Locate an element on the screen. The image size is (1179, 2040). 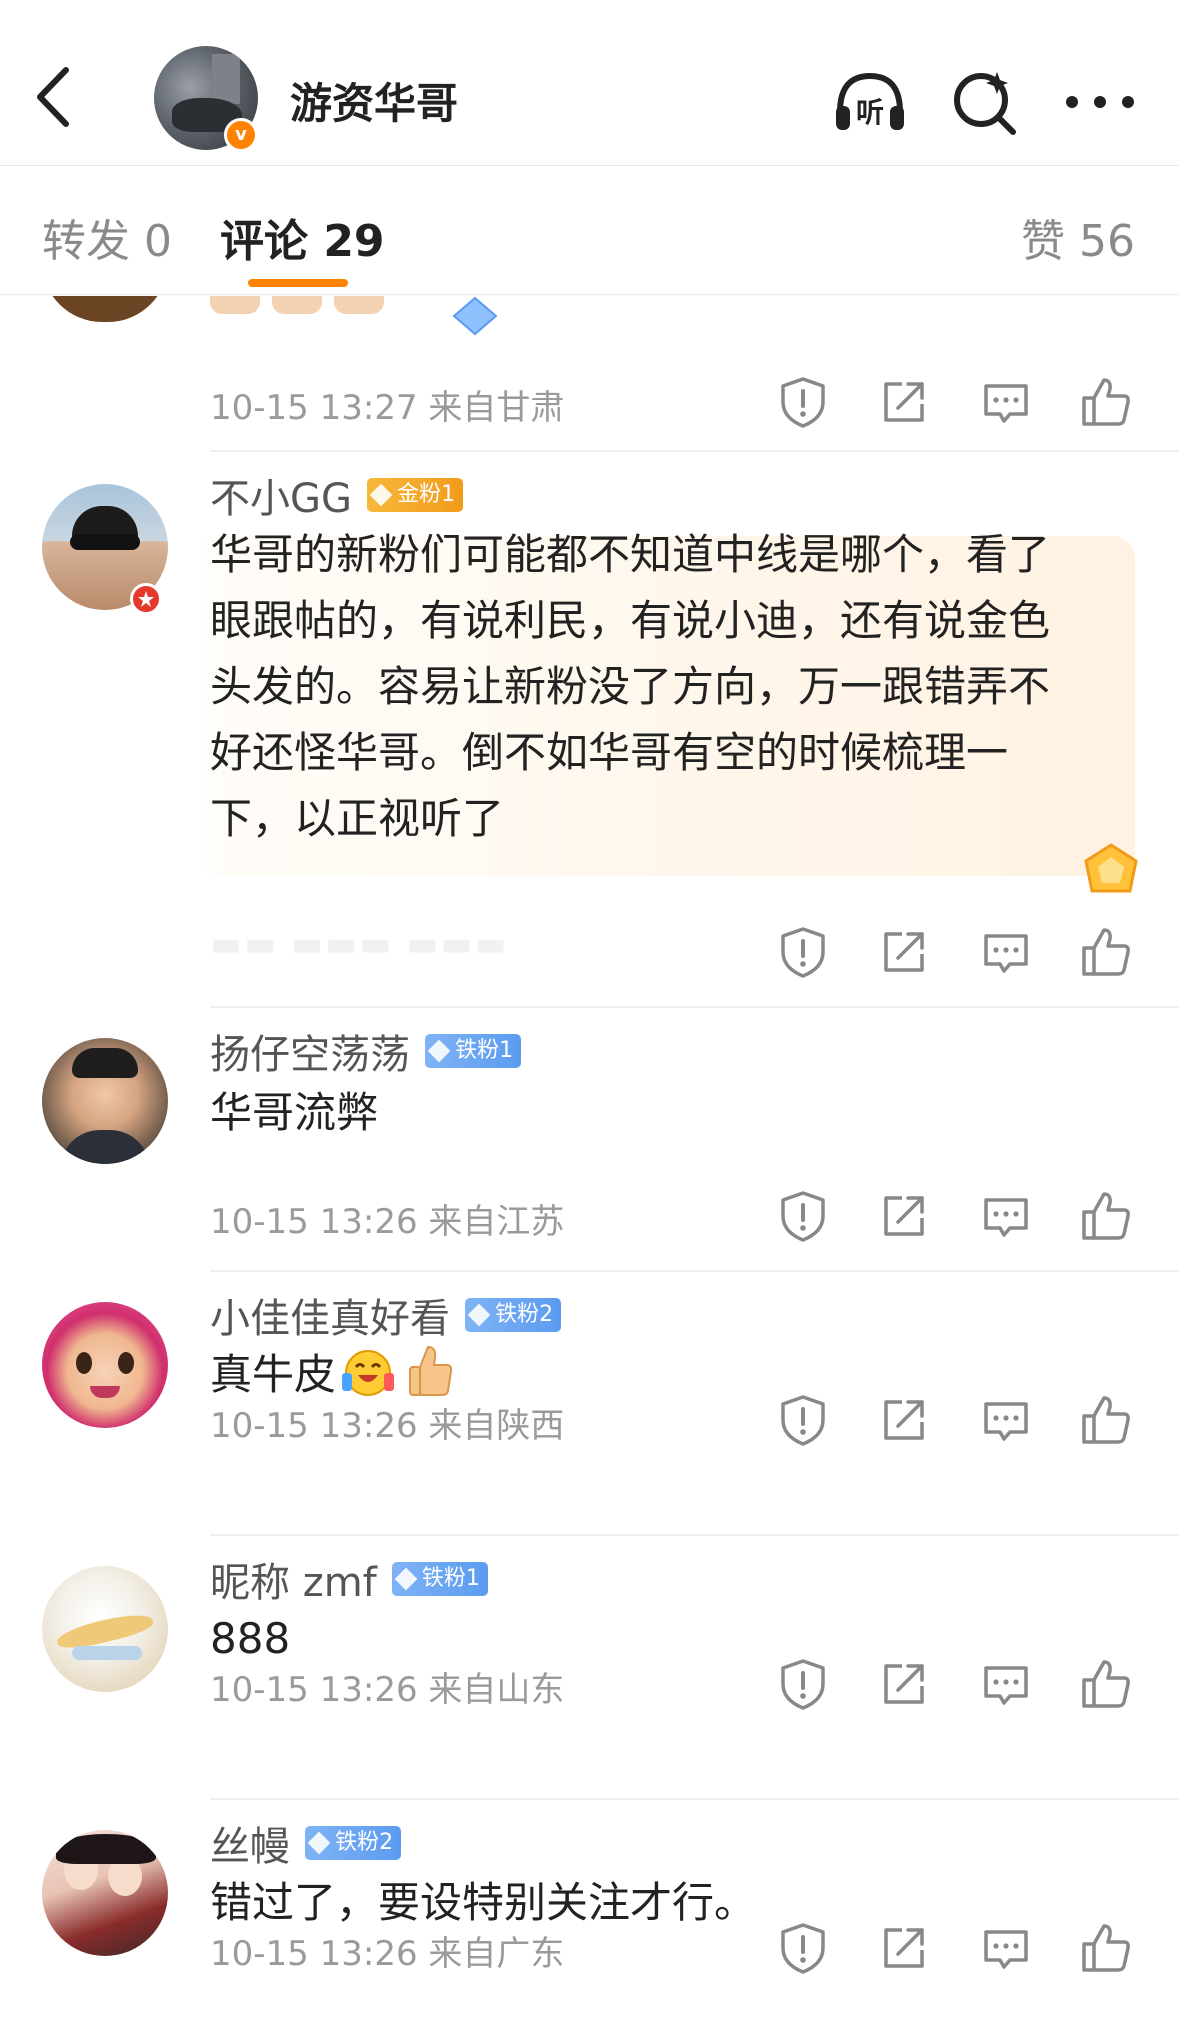
username: 小佳佳真好看 is located at coordinates (330, 1315).